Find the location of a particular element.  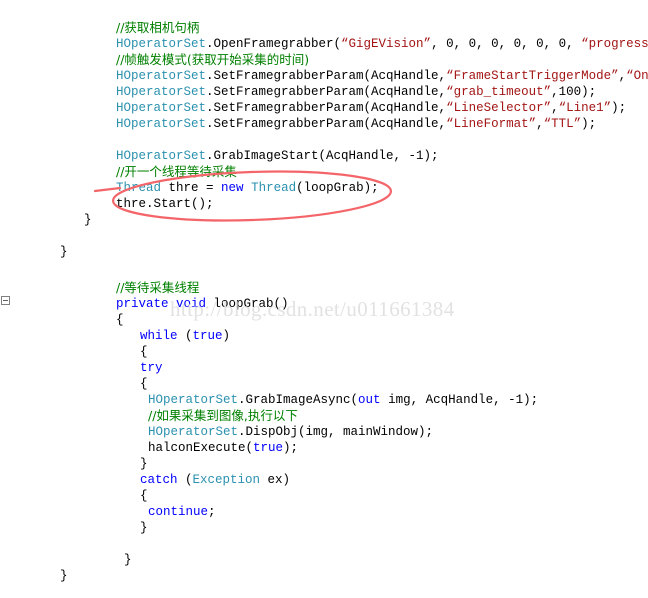

code-token-kw: new is located at coordinates (232, 188).